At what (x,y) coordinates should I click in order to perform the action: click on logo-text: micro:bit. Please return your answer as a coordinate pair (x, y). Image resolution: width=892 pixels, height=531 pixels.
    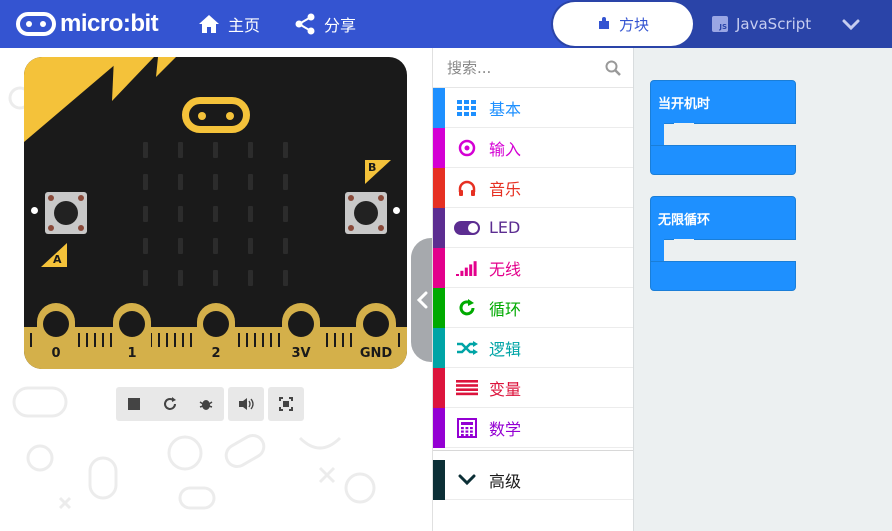
    Looking at the image, I should click on (109, 23).